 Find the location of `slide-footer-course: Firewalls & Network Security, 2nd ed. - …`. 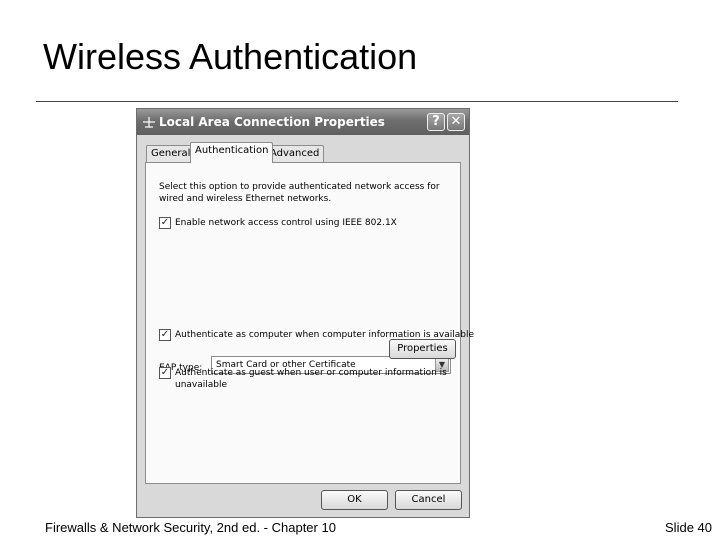

slide-footer-course: Firewalls & Network Security, 2nd ed. - … is located at coordinates (190, 527).